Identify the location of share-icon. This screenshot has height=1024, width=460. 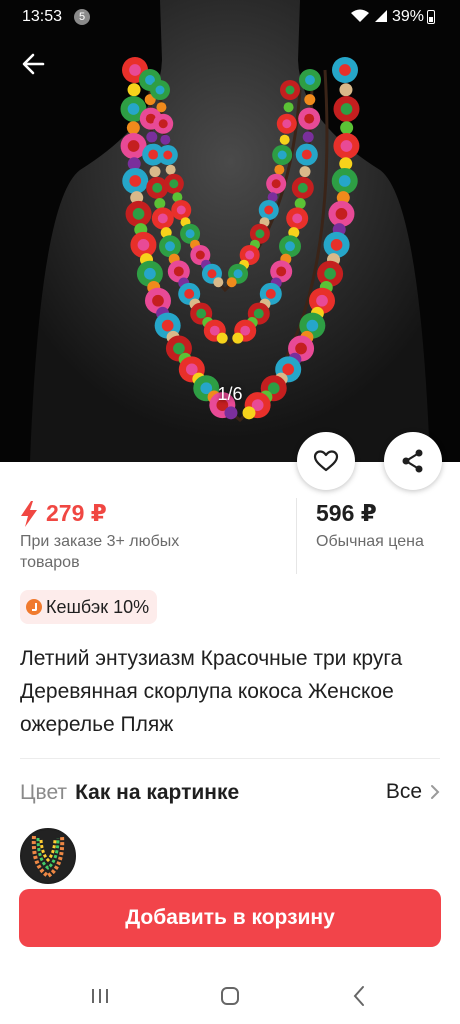
(412, 461).